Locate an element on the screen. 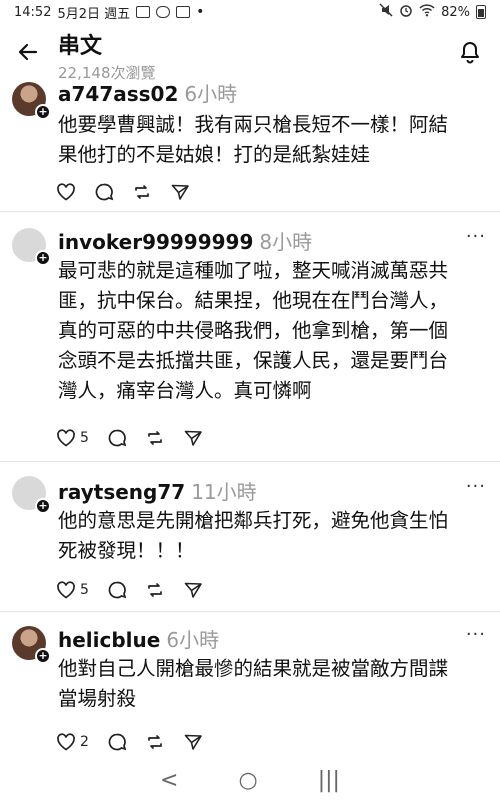 The width and height of the screenshot is (500, 800). comment-line: 灣人，痛宰台灣人。真可憐啊 is located at coordinates (185, 390).